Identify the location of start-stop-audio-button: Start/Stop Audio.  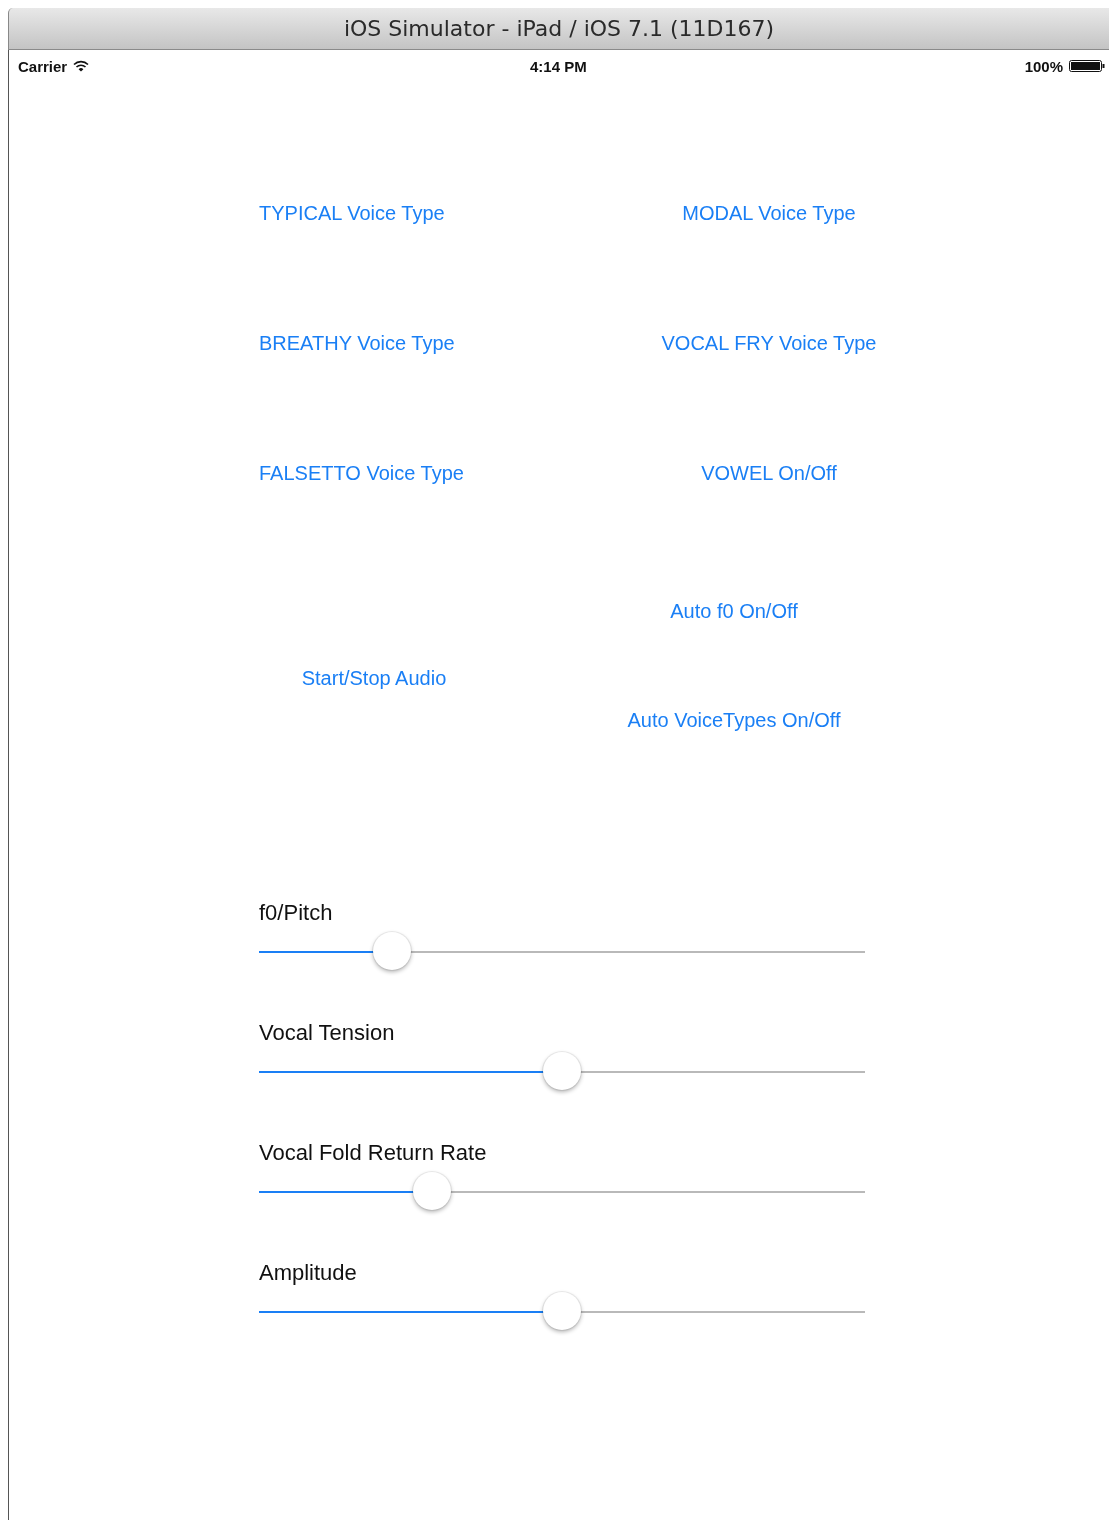
(374, 678).